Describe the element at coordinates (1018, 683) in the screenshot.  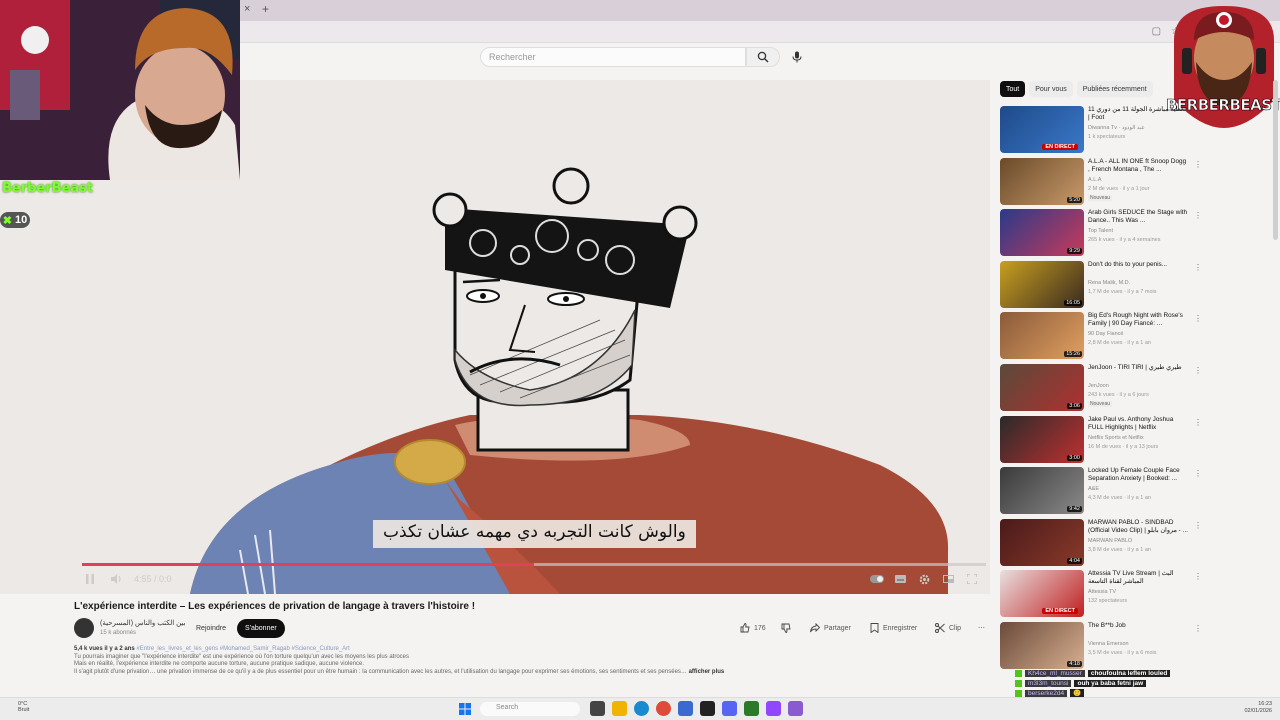
I see `chat-badge-icon` at that location.